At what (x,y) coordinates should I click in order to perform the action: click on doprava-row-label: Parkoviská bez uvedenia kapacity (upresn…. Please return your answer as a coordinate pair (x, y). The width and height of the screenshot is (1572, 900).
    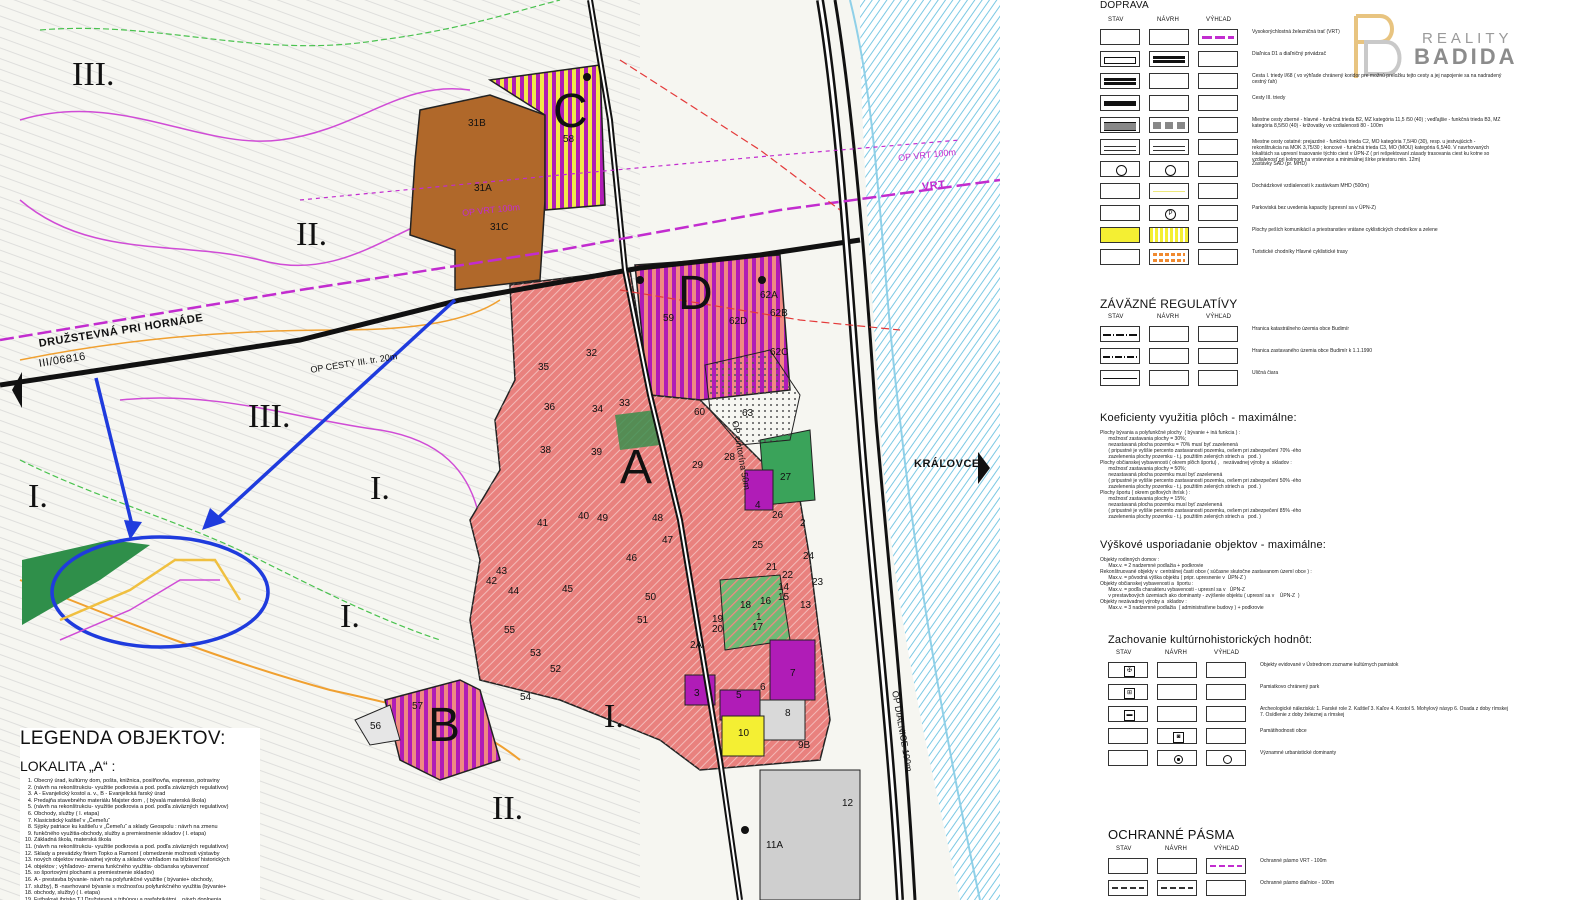
    Looking at the image, I should click on (1314, 208).